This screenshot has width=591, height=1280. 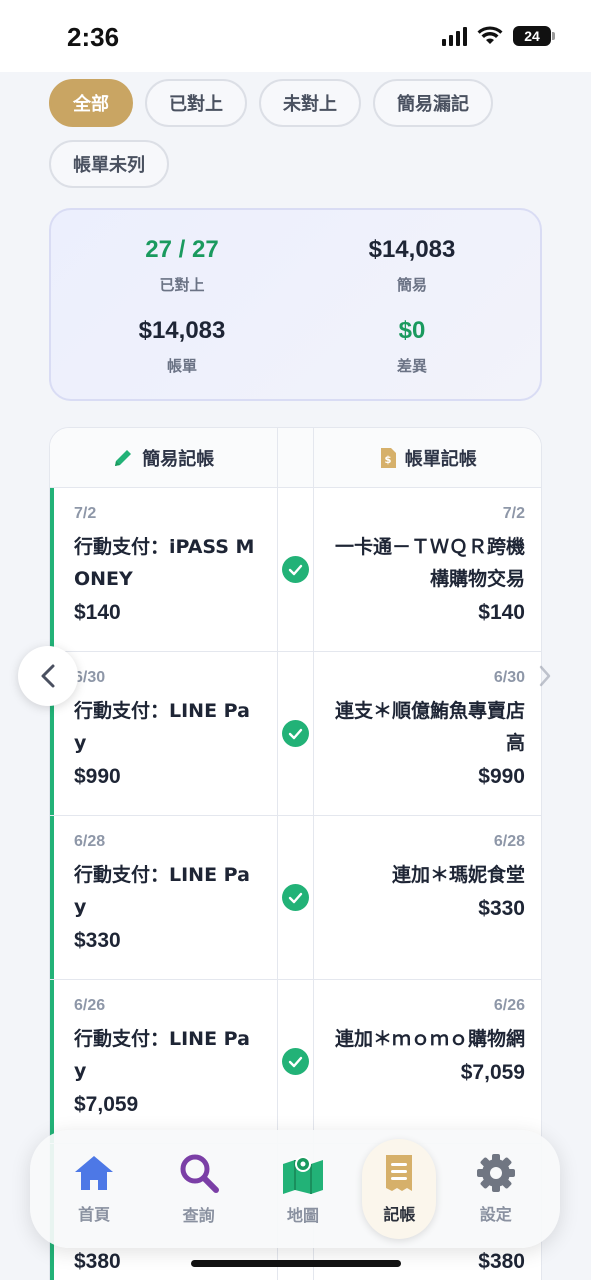 What do you see at coordinates (295, 36) in the screenshot?
I see `status-bar: 2:36 24` at bounding box center [295, 36].